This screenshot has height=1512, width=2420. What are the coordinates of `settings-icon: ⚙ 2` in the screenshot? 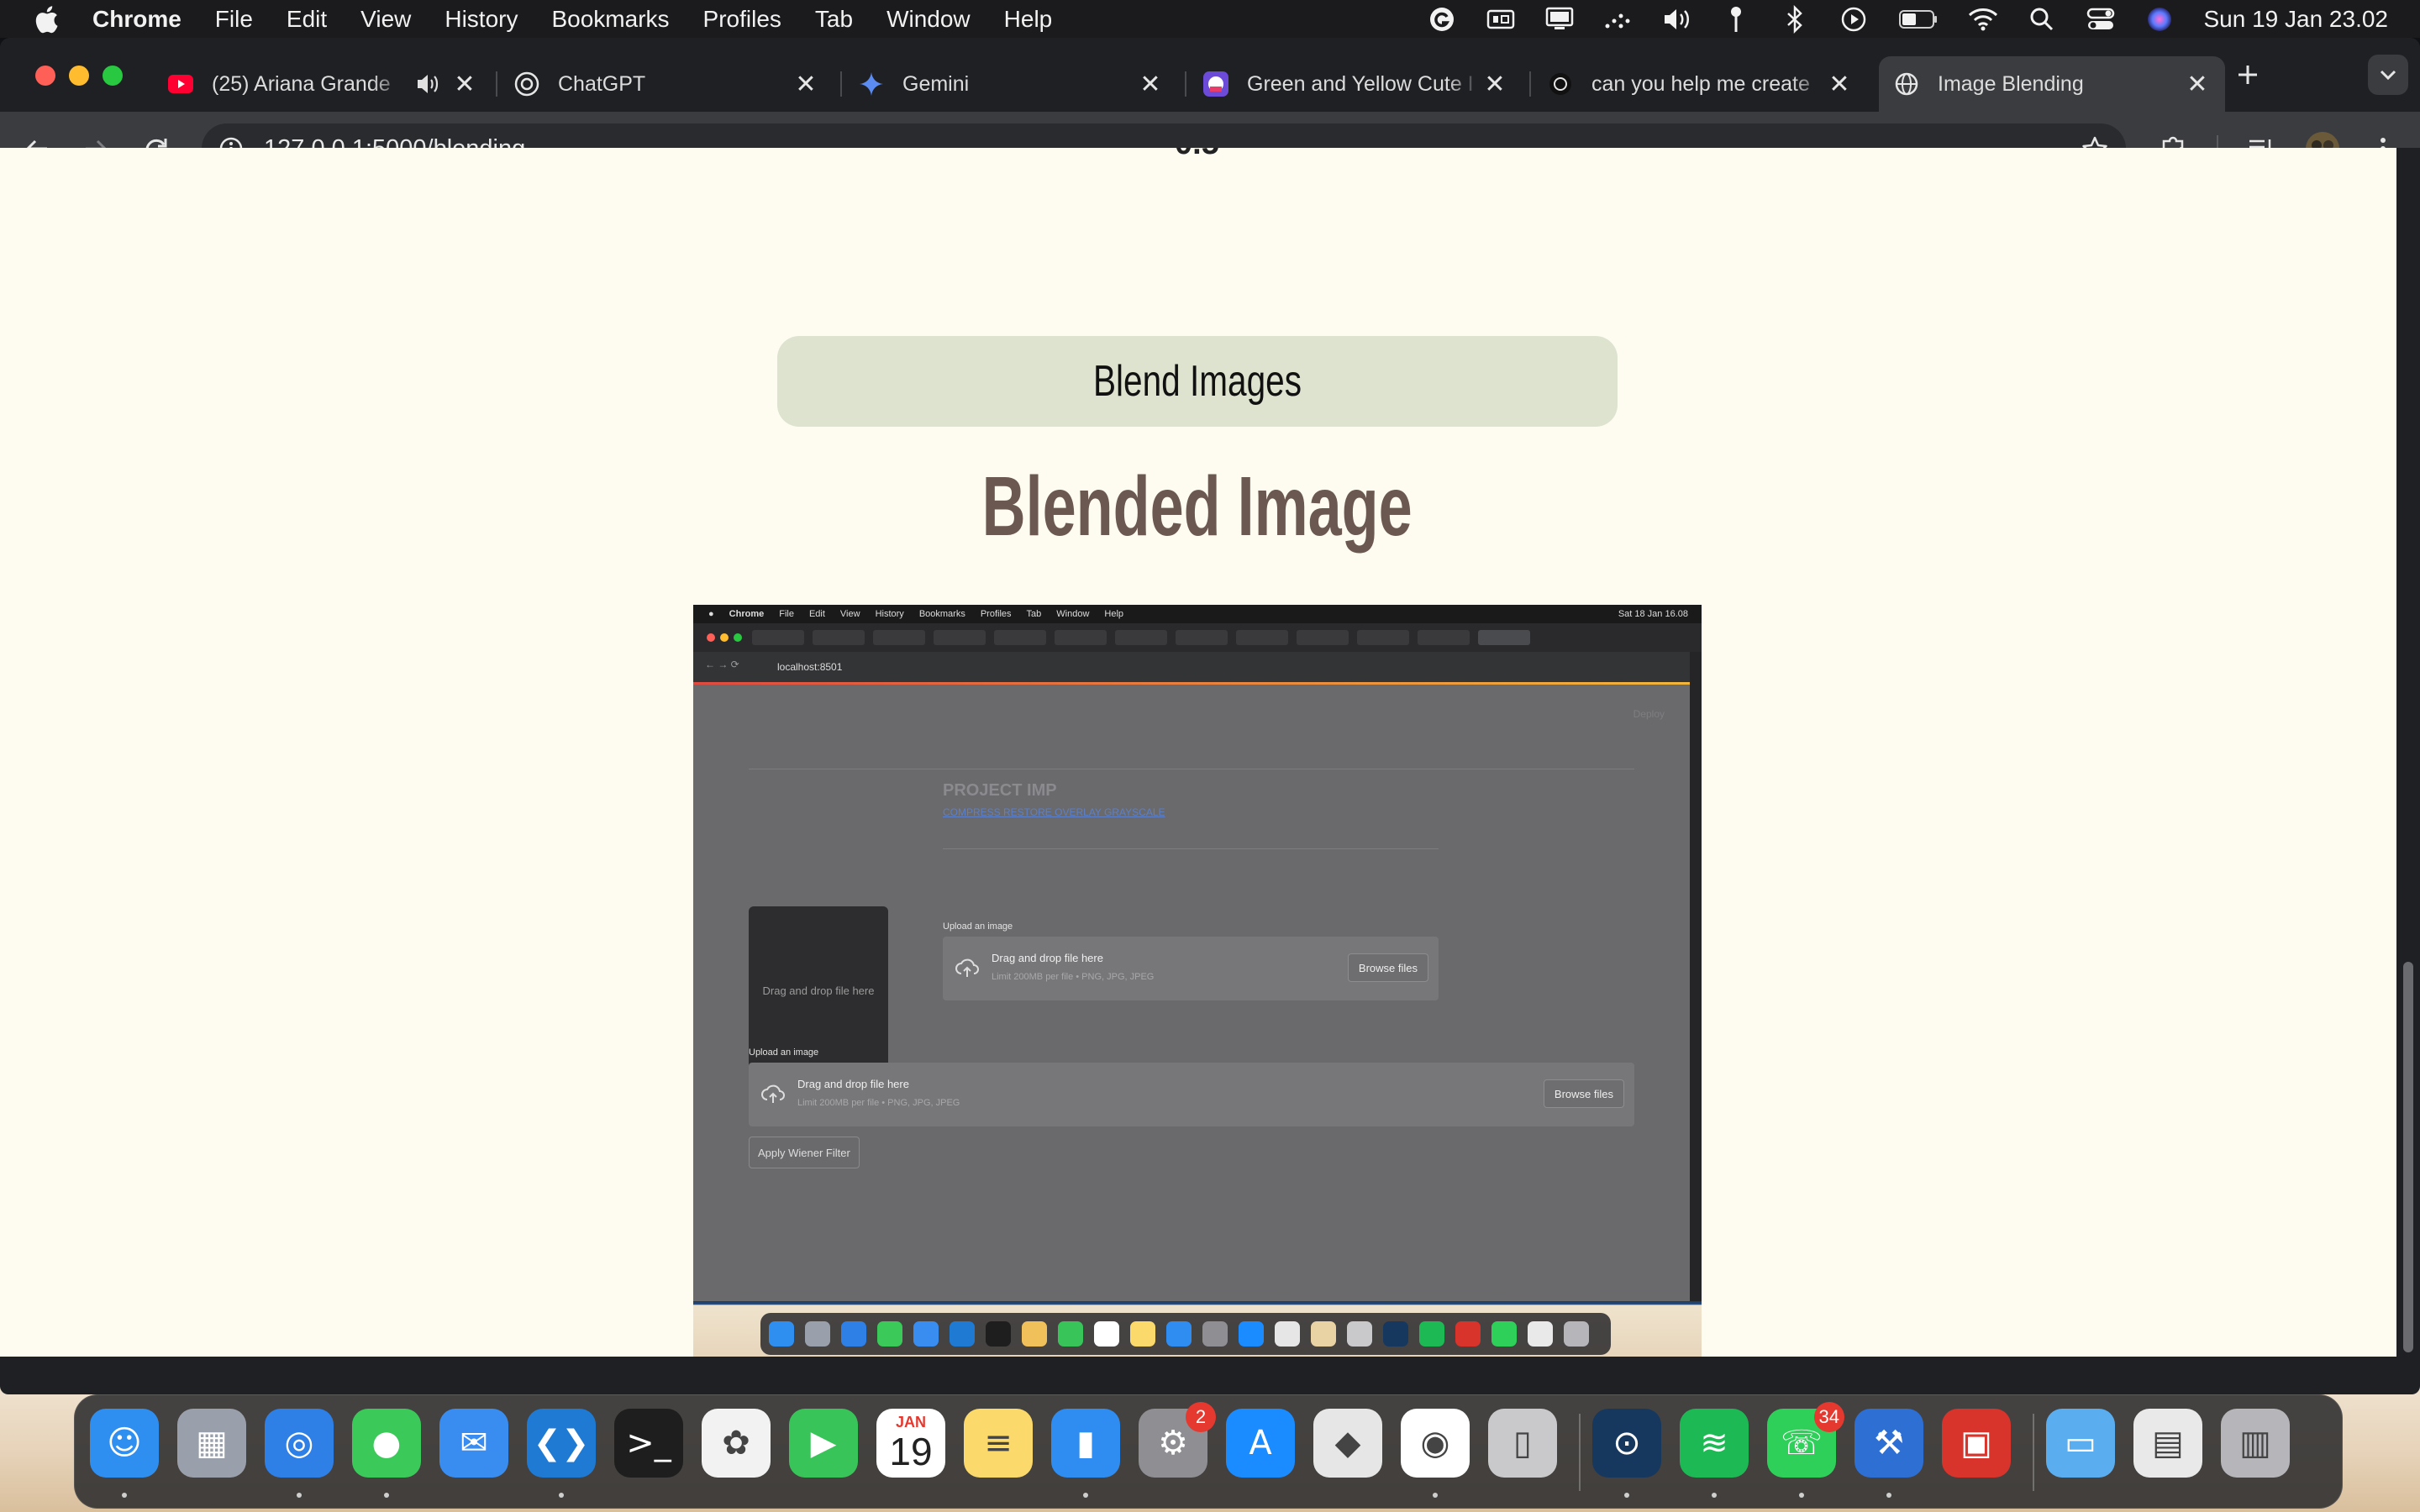 It's located at (1177, 1440).